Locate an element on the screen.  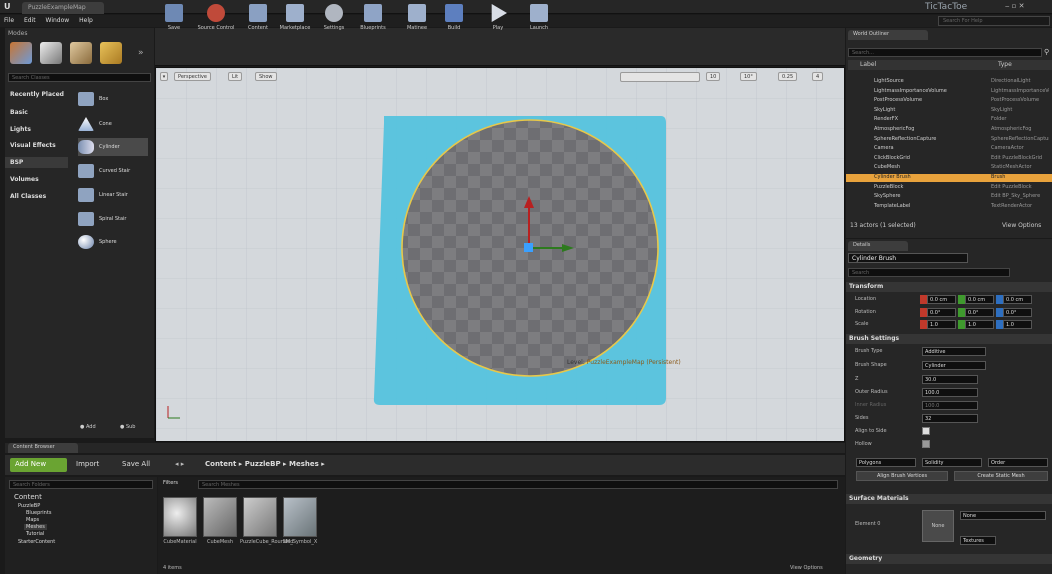
solidity-select: Solidity is located at coordinates (952, 462).